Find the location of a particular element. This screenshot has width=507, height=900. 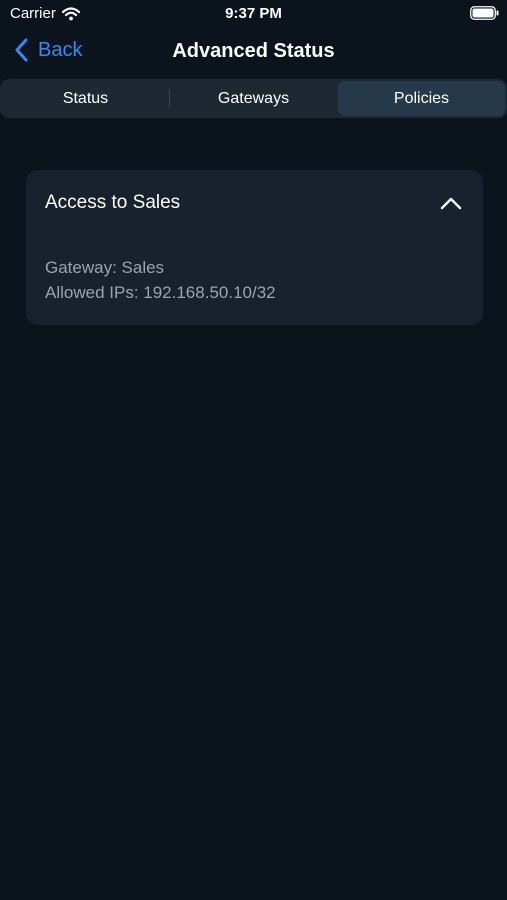

chevron-up-icon is located at coordinates (451, 203).